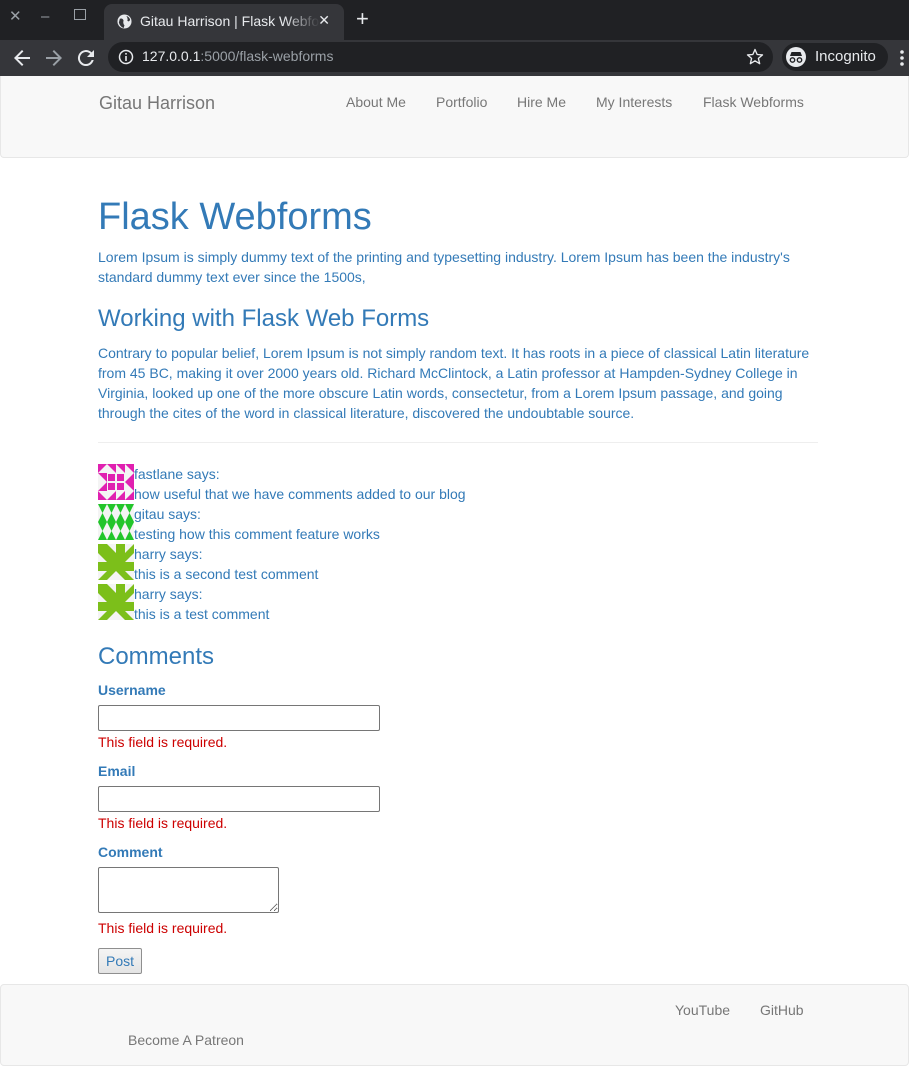 Image resolution: width=909 pixels, height=1071 pixels. What do you see at coordinates (156, 656) in the screenshot?
I see `comments-heading: Comments` at bounding box center [156, 656].